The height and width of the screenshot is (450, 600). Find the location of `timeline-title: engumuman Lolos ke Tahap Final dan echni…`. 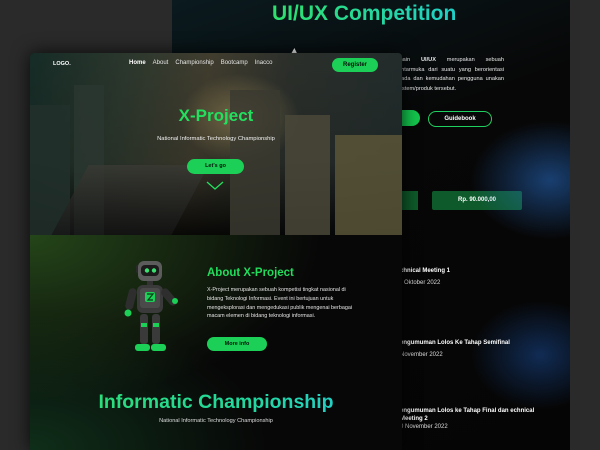

timeline-title: engumuman Lolos ke Tahap Final dan echni… is located at coordinates (467, 415).